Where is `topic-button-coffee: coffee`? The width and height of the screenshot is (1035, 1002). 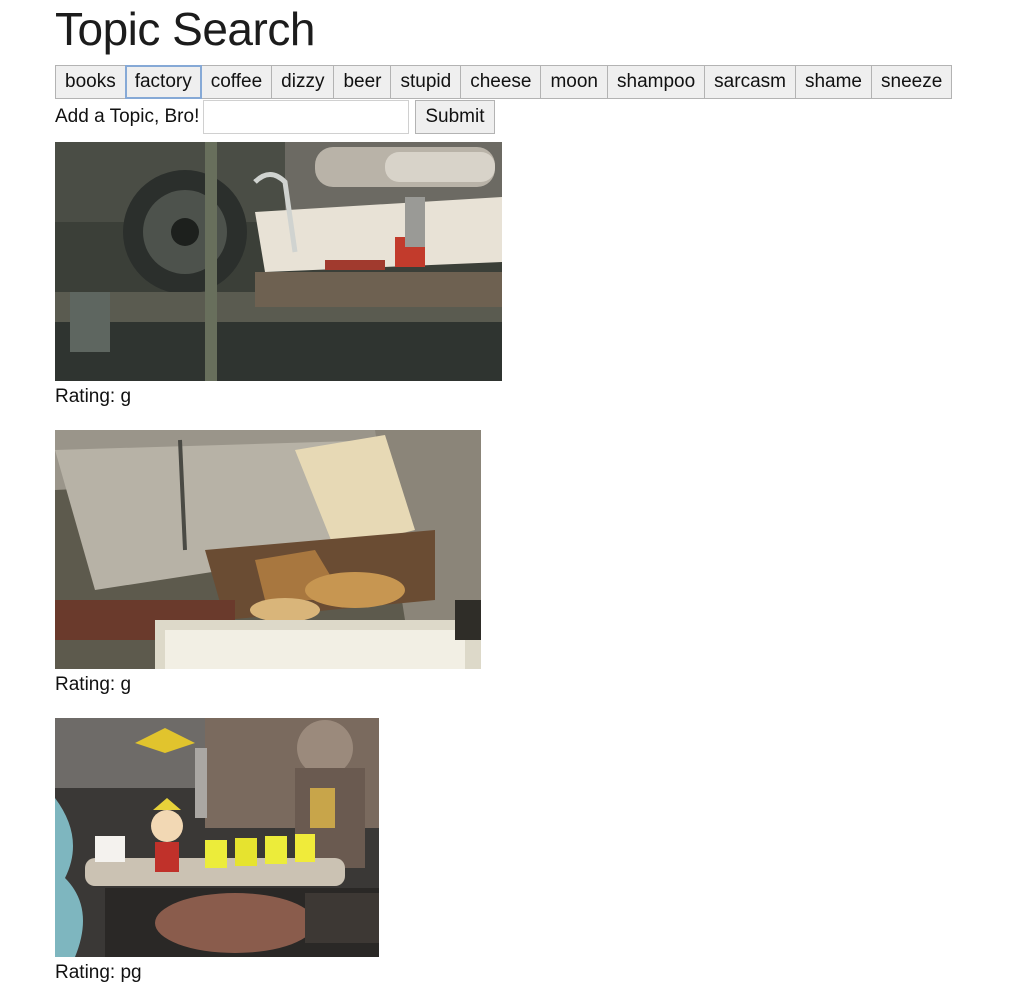 topic-button-coffee: coffee is located at coordinates (236, 82).